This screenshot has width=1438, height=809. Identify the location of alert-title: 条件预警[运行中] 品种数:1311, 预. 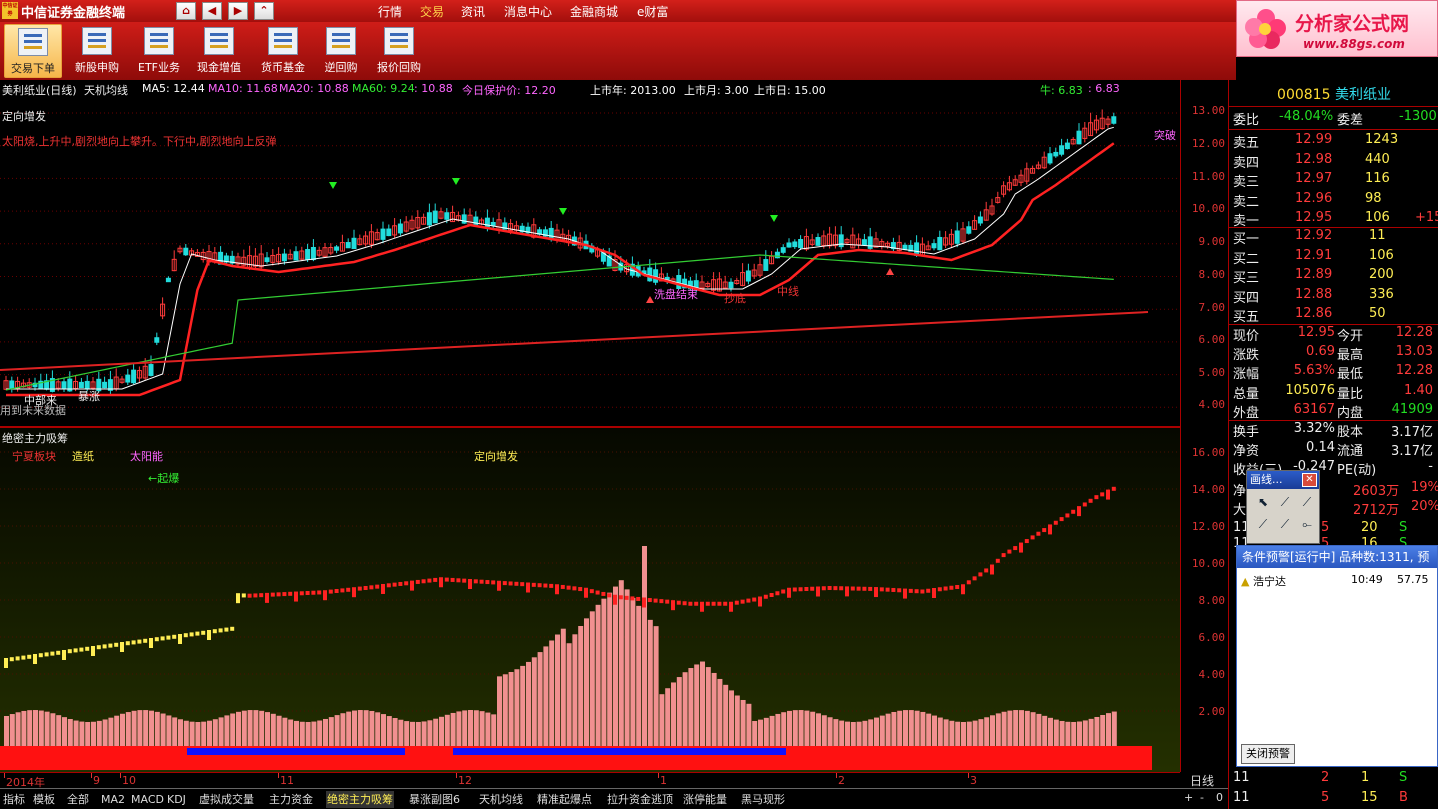
(1337, 557).